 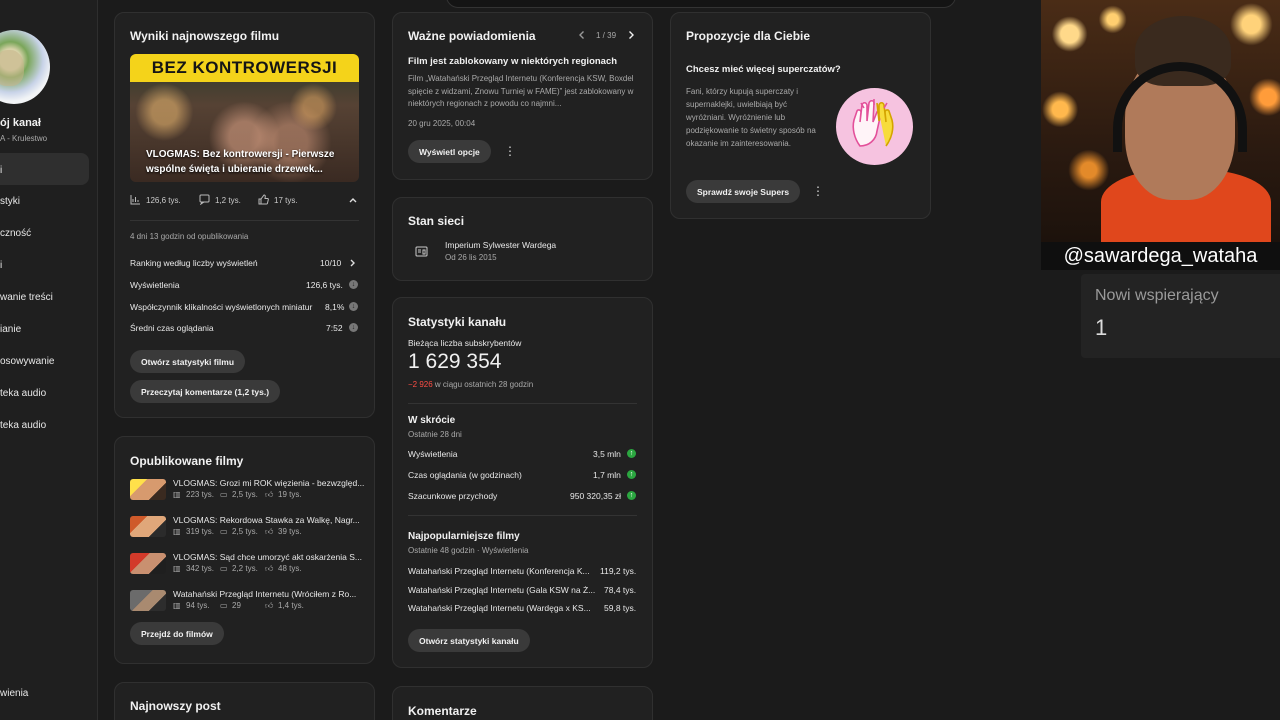 I want to click on sidebar-item-analytics: czność, so click(x=15, y=233).